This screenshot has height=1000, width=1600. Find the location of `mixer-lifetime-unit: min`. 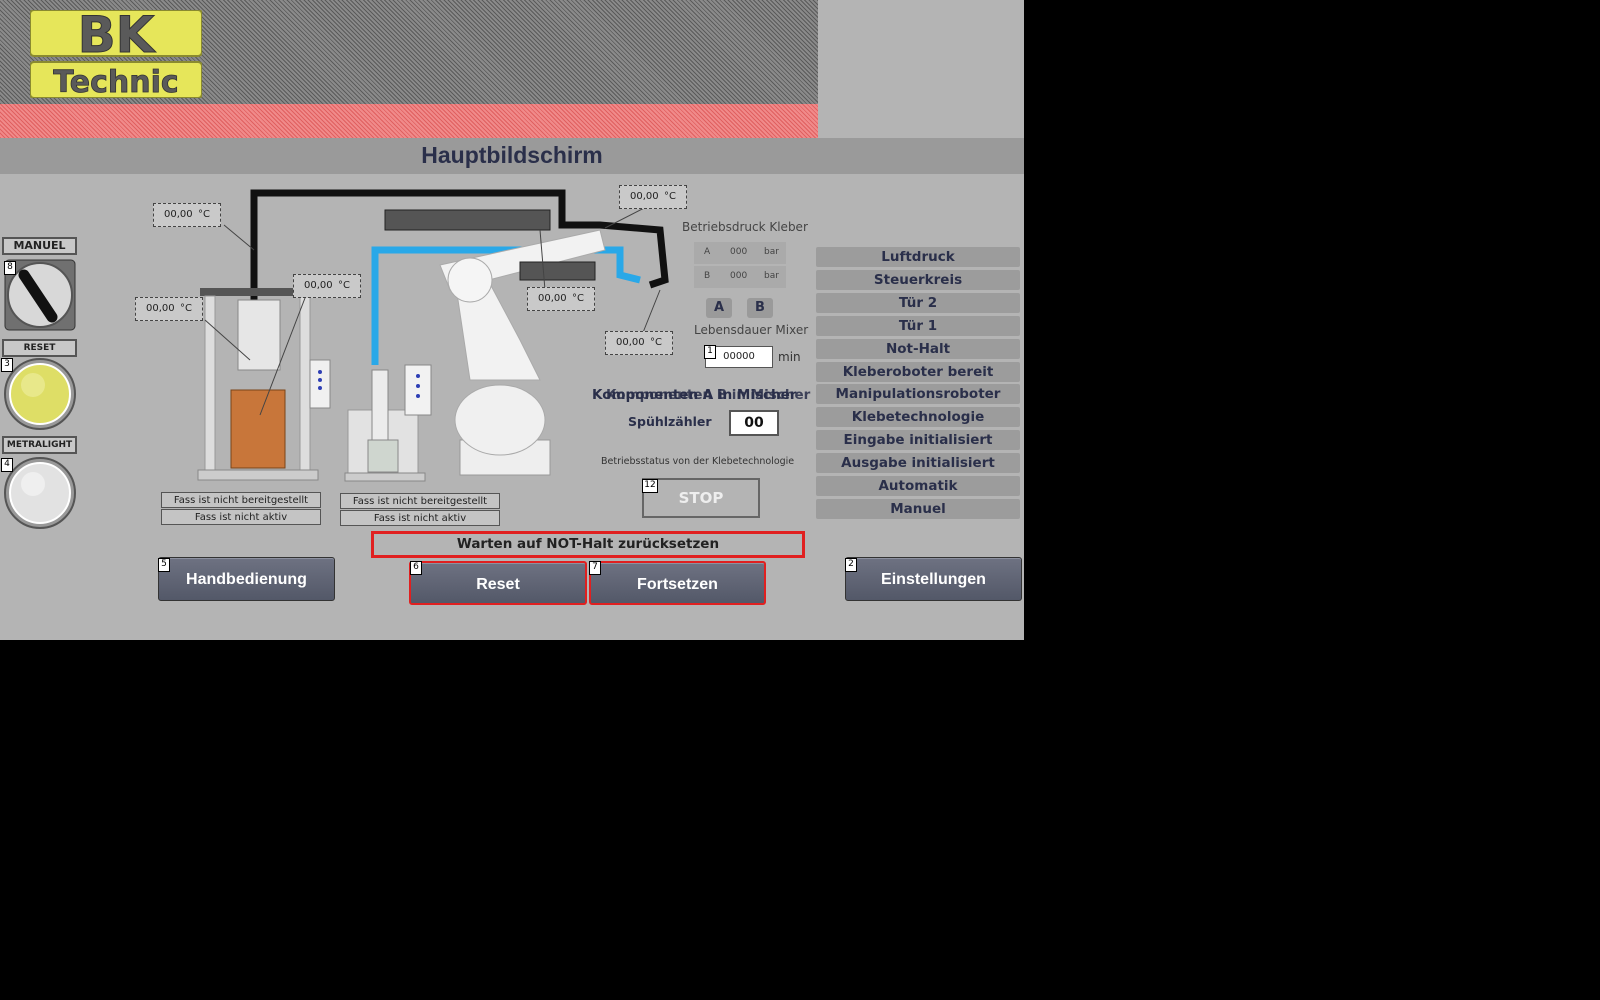

mixer-lifetime-unit: min is located at coordinates (789, 357).